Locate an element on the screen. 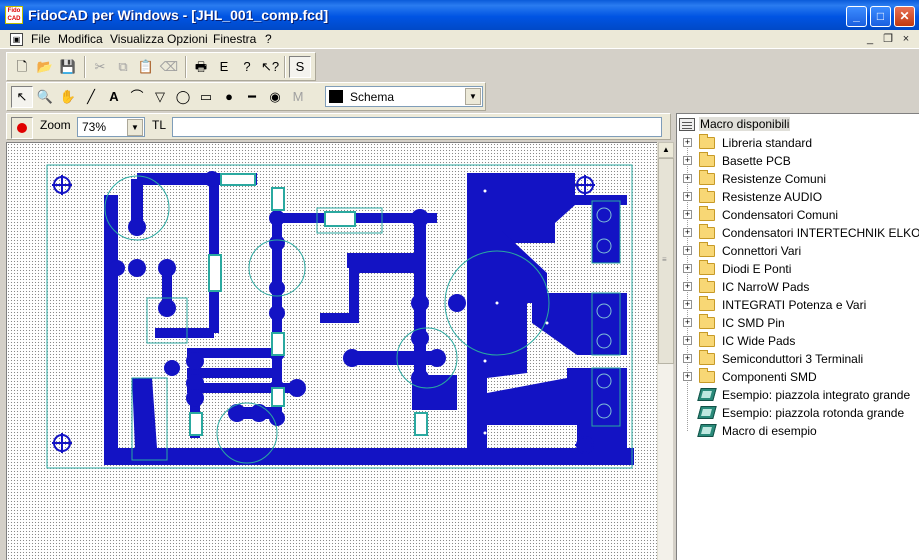  help-icon: ? is located at coordinates (247, 67).